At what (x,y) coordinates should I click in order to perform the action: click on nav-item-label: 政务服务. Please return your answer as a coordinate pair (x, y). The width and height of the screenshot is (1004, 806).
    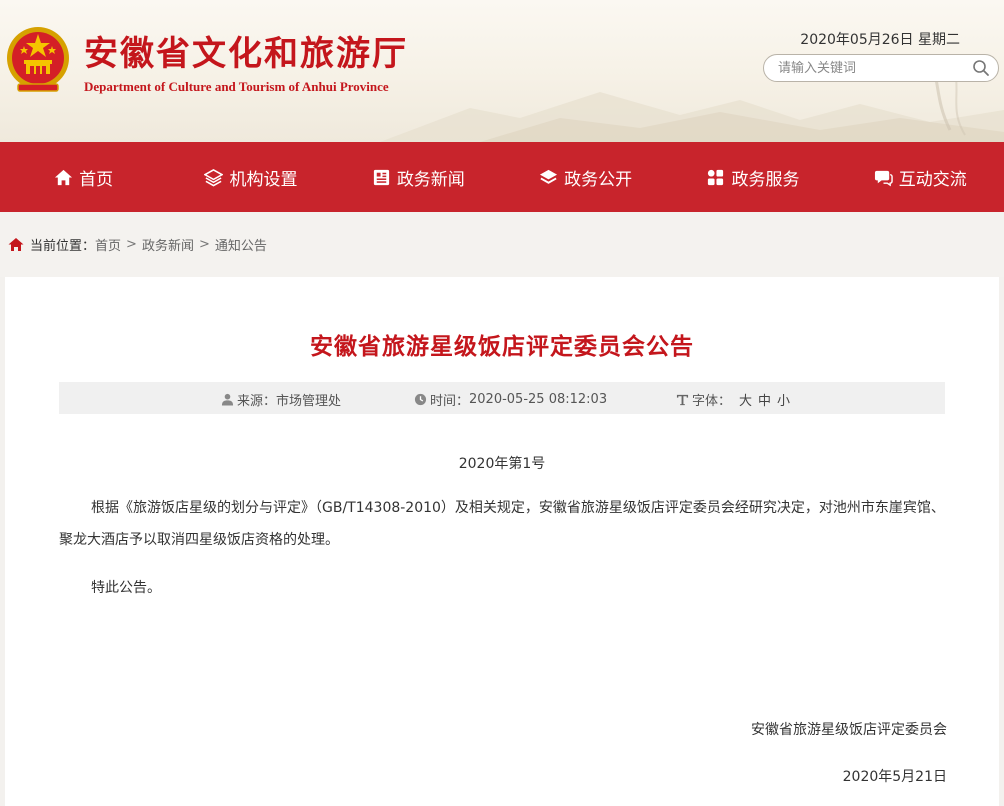
    Looking at the image, I should click on (765, 179).